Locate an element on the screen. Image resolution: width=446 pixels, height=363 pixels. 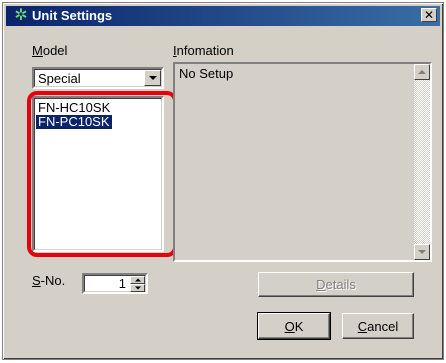
station-number-value: 1 is located at coordinates (122, 284).